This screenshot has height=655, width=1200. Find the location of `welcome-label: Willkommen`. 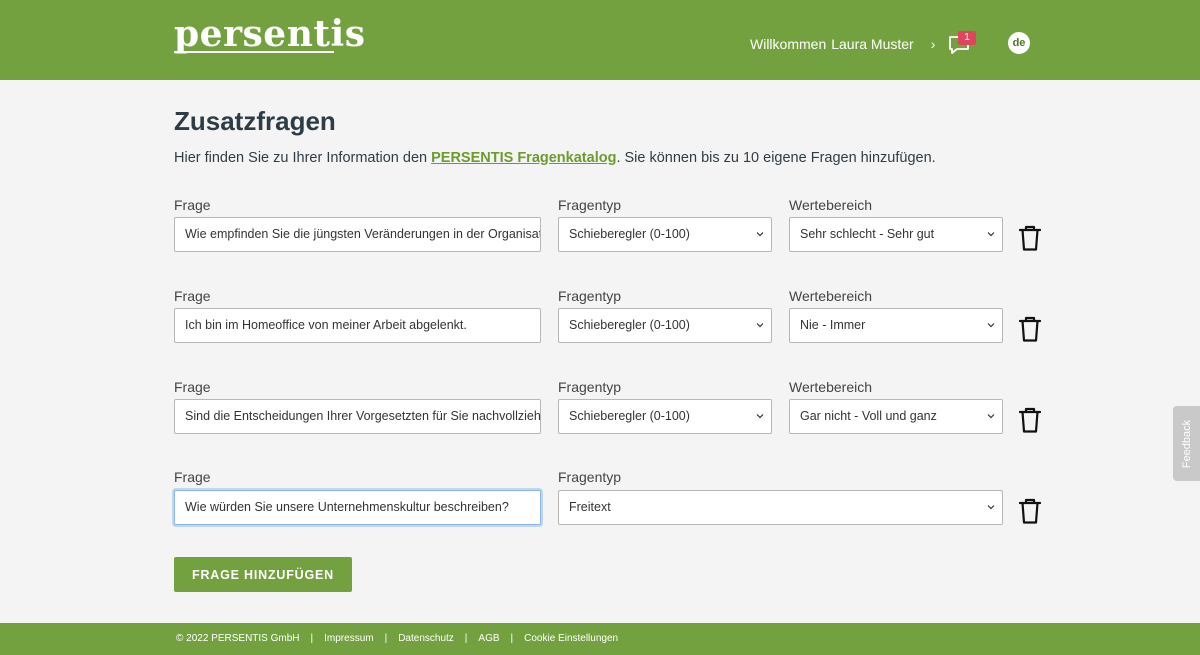

welcome-label: Willkommen is located at coordinates (788, 44).